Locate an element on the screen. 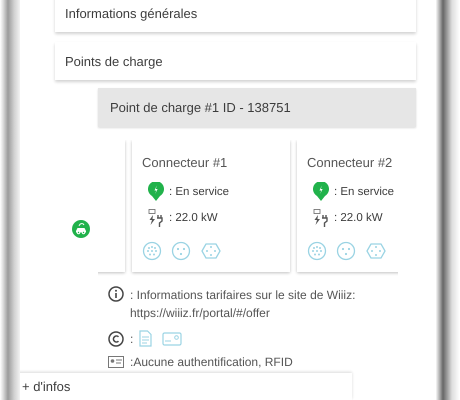 The width and height of the screenshot is (460, 400). card-icon is located at coordinates (172, 339).